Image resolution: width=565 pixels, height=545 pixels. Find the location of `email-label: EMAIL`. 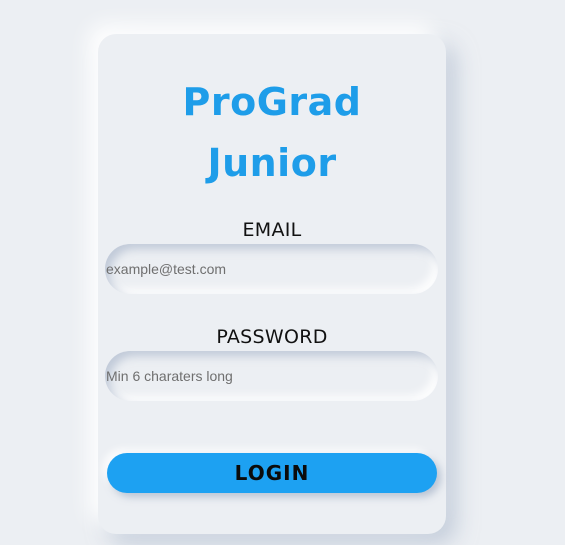

email-label: EMAIL is located at coordinates (272, 230).